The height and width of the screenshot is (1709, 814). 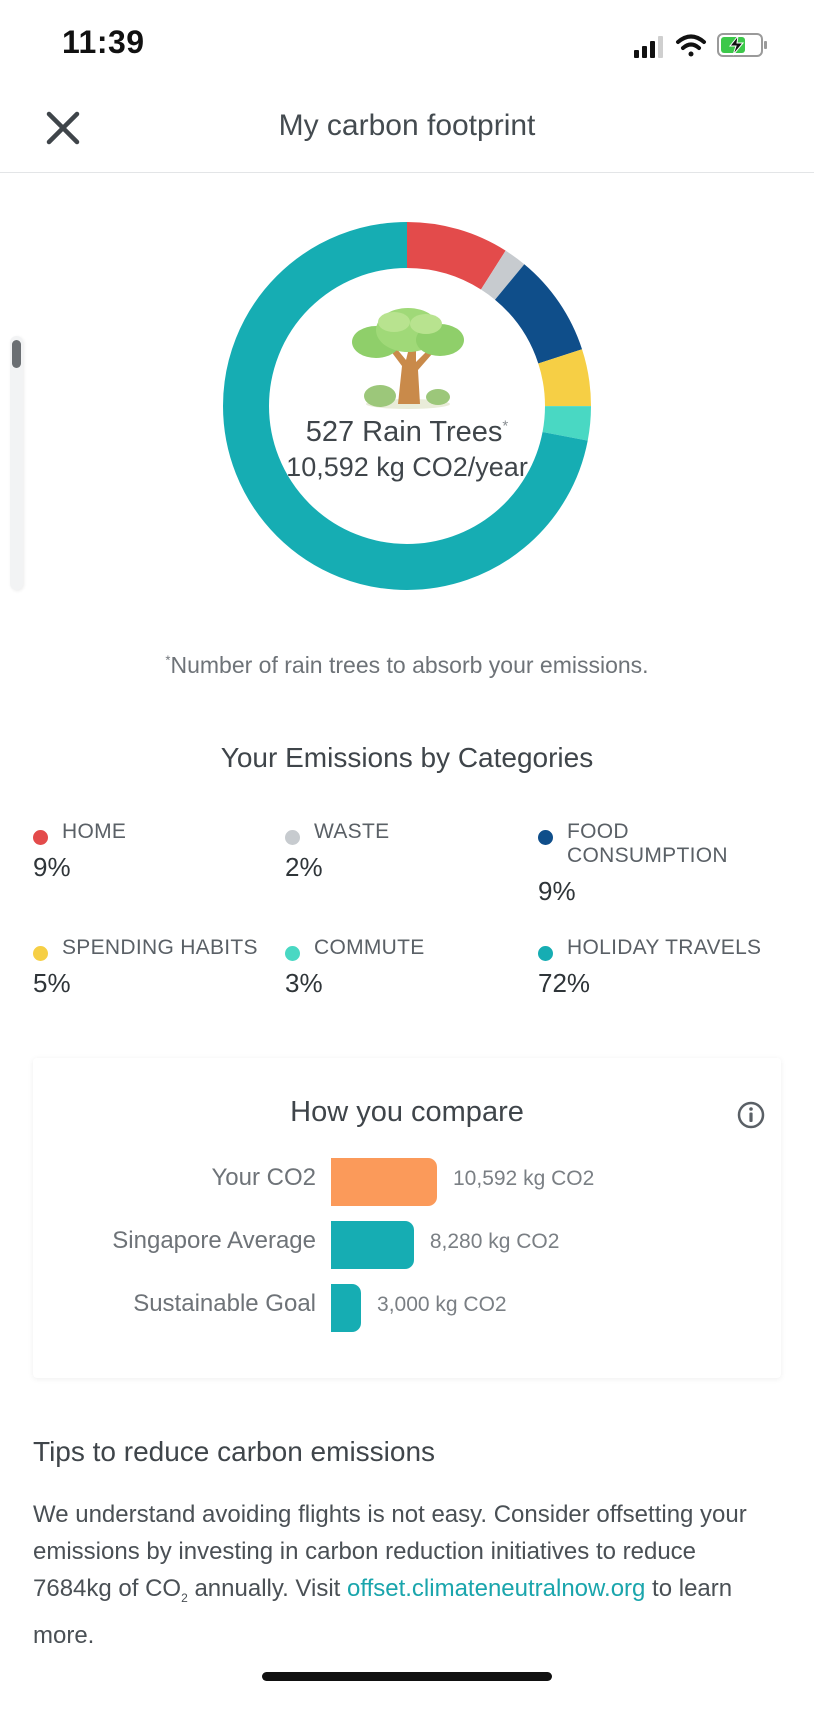 I want to click on spending-habits-color-dot, so click(x=40, y=953).